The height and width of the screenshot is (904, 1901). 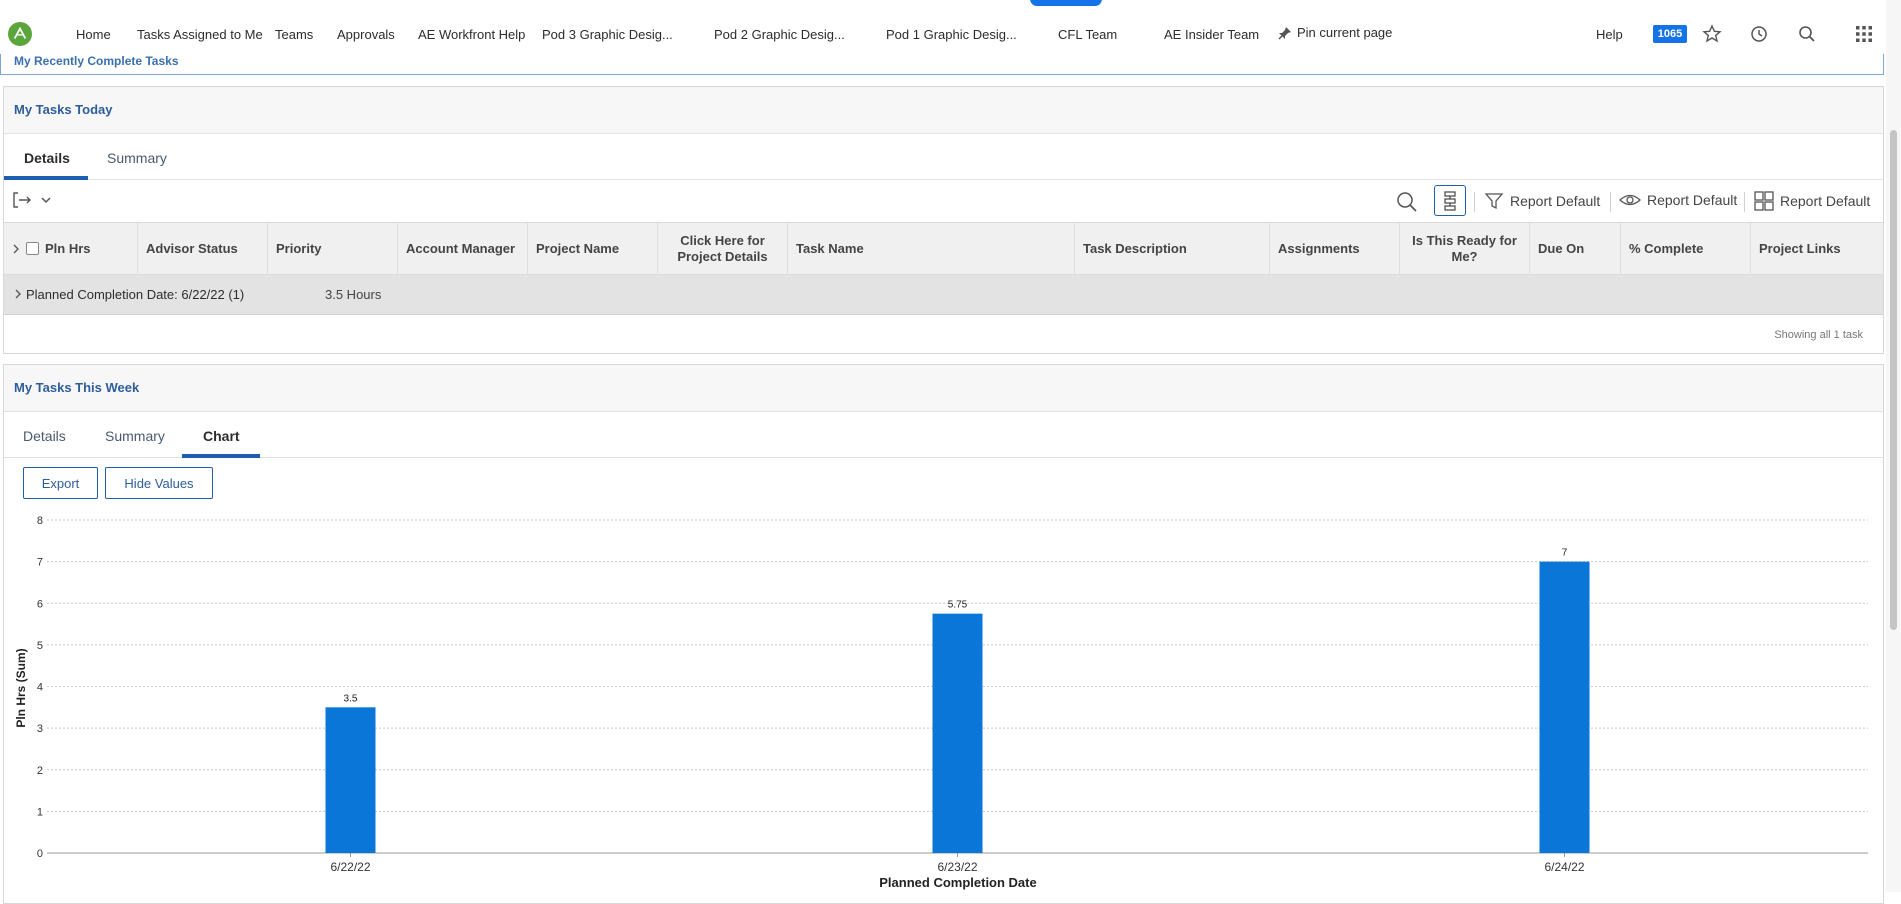 I want to click on chevron-down-icon, so click(x=46, y=200).